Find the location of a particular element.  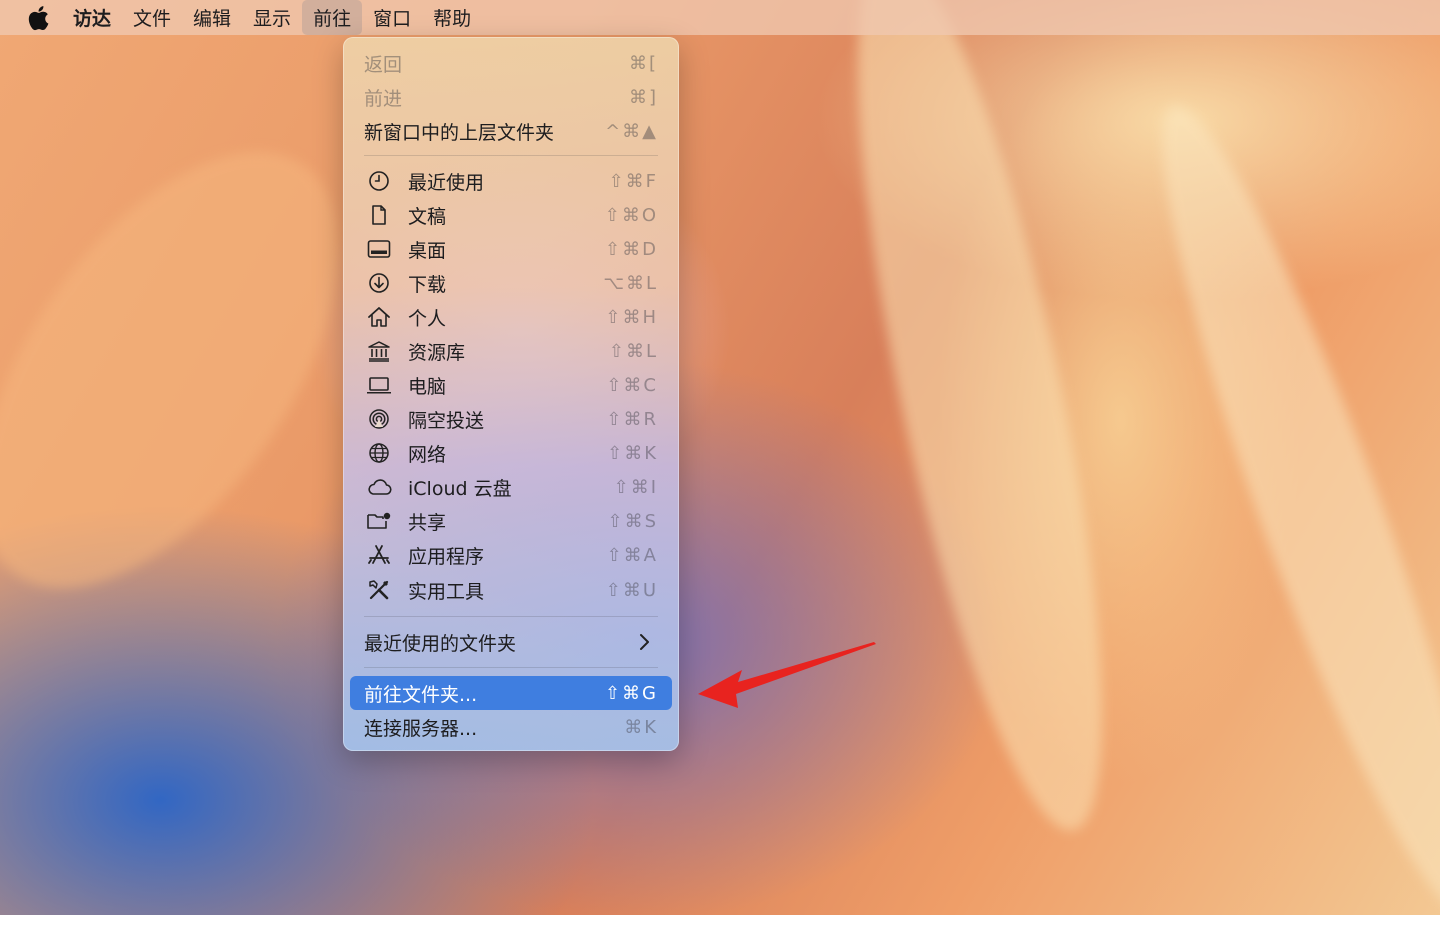

menu-item-shortcut: ⇧⌘L is located at coordinates (633, 351).